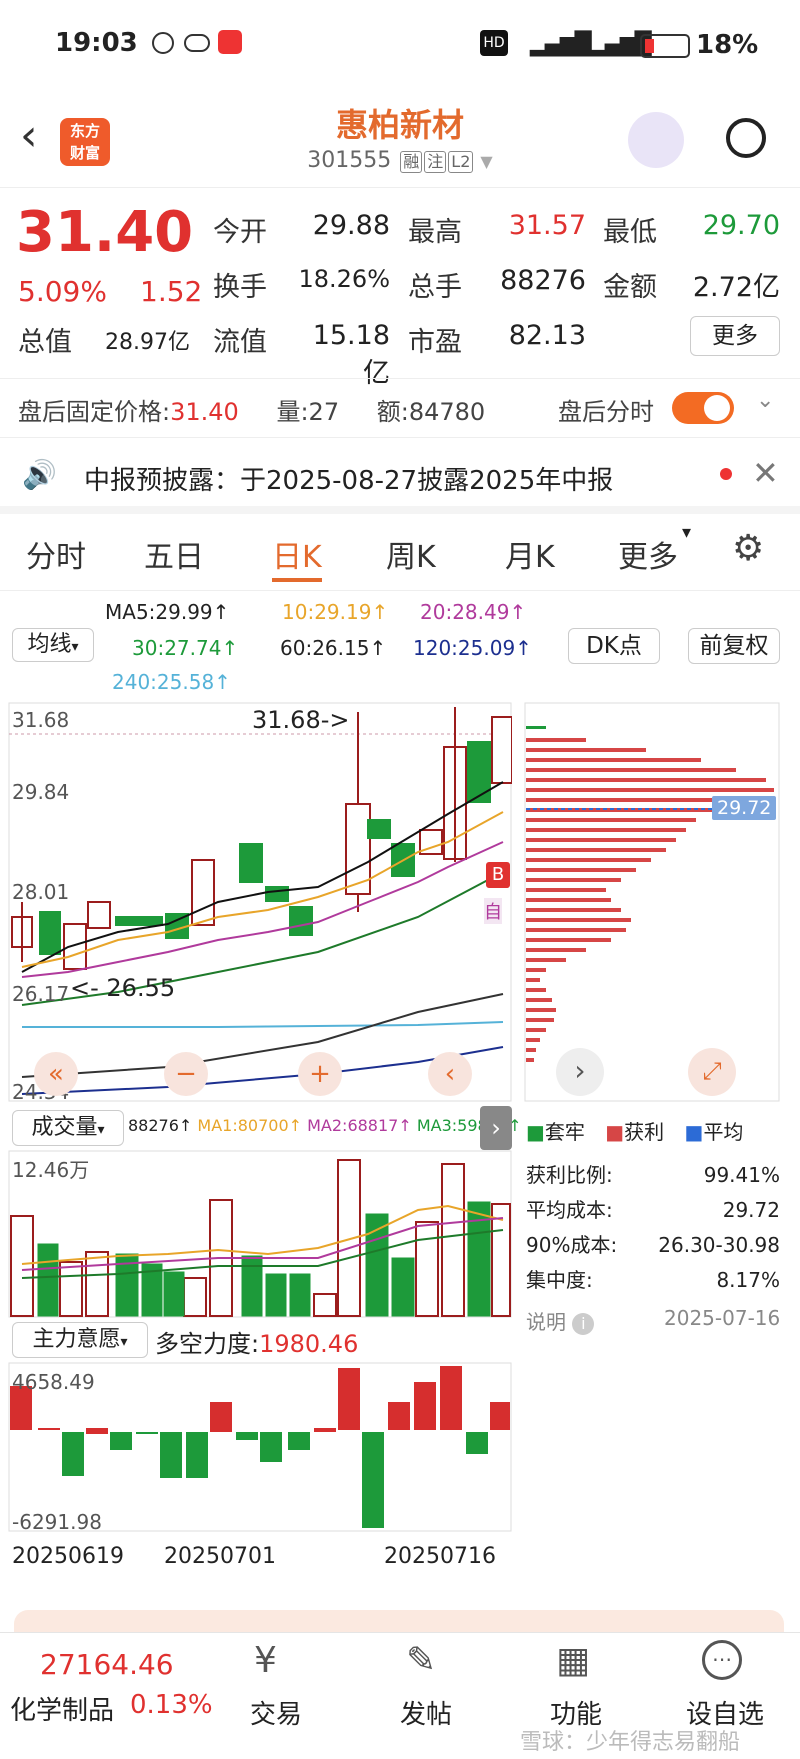 This screenshot has width=800, height=1759. I want to click on force-min: -6291.98, so click(57, 1522).